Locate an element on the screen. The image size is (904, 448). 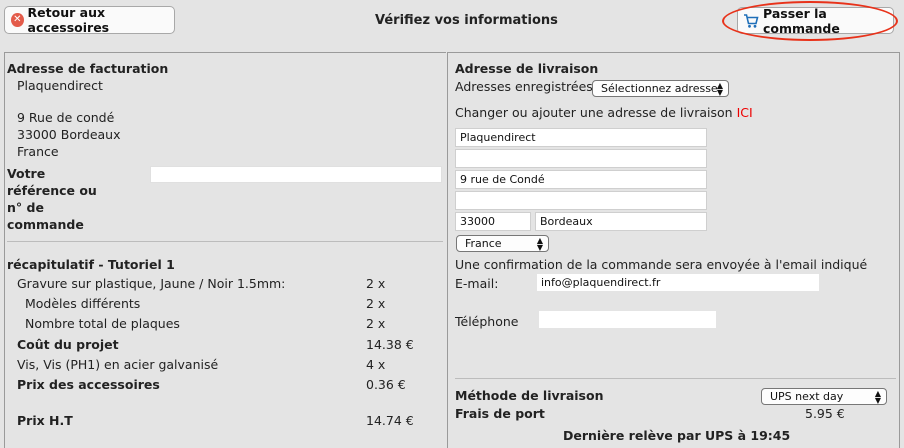
shipping-fee-value: 5.95 € is located at coordinates (825, 413).